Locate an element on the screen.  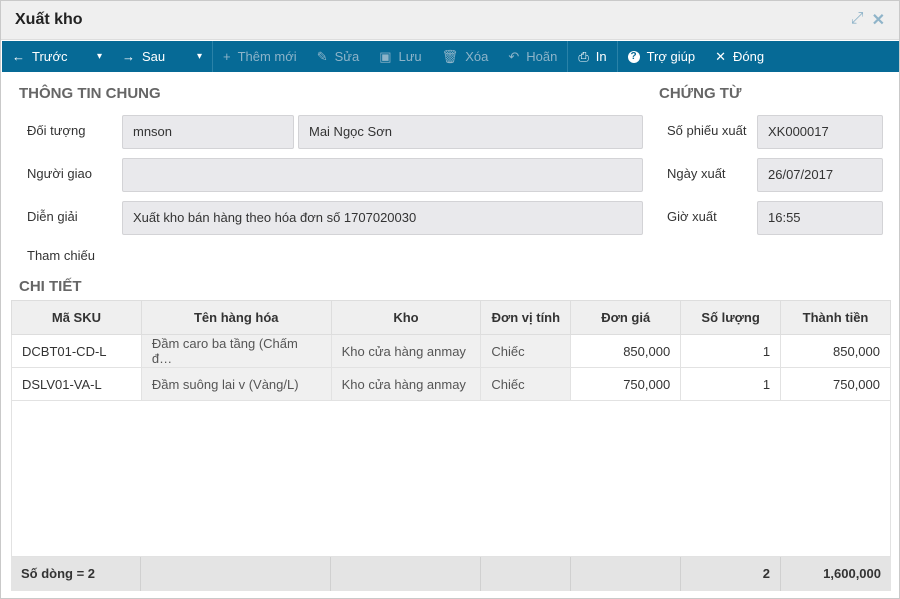
maximize-icon: ⤢ is located at coordinates (857, 20).